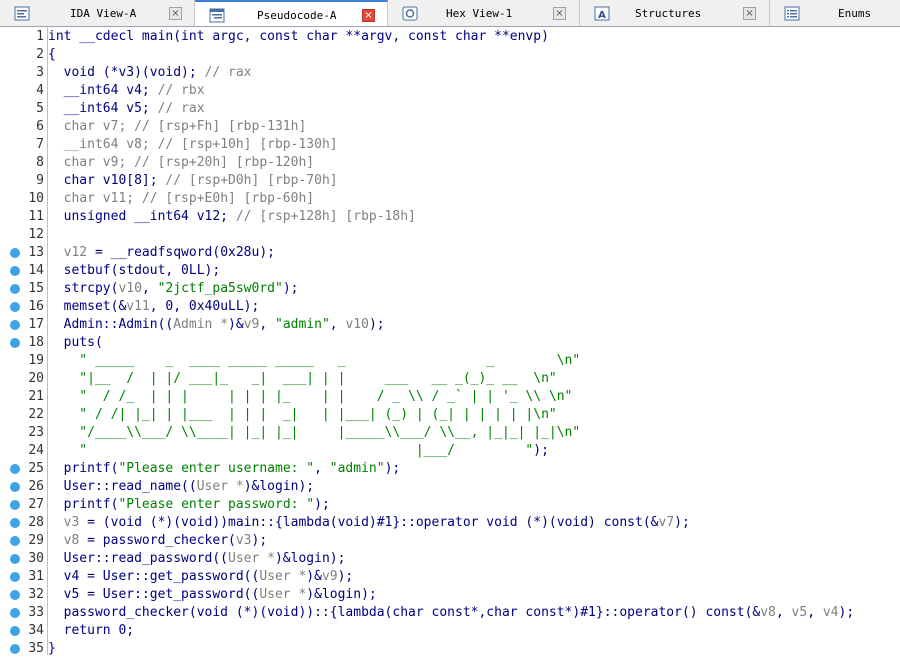  I want to click on code-token: = password_checker(, so click(157, 540).